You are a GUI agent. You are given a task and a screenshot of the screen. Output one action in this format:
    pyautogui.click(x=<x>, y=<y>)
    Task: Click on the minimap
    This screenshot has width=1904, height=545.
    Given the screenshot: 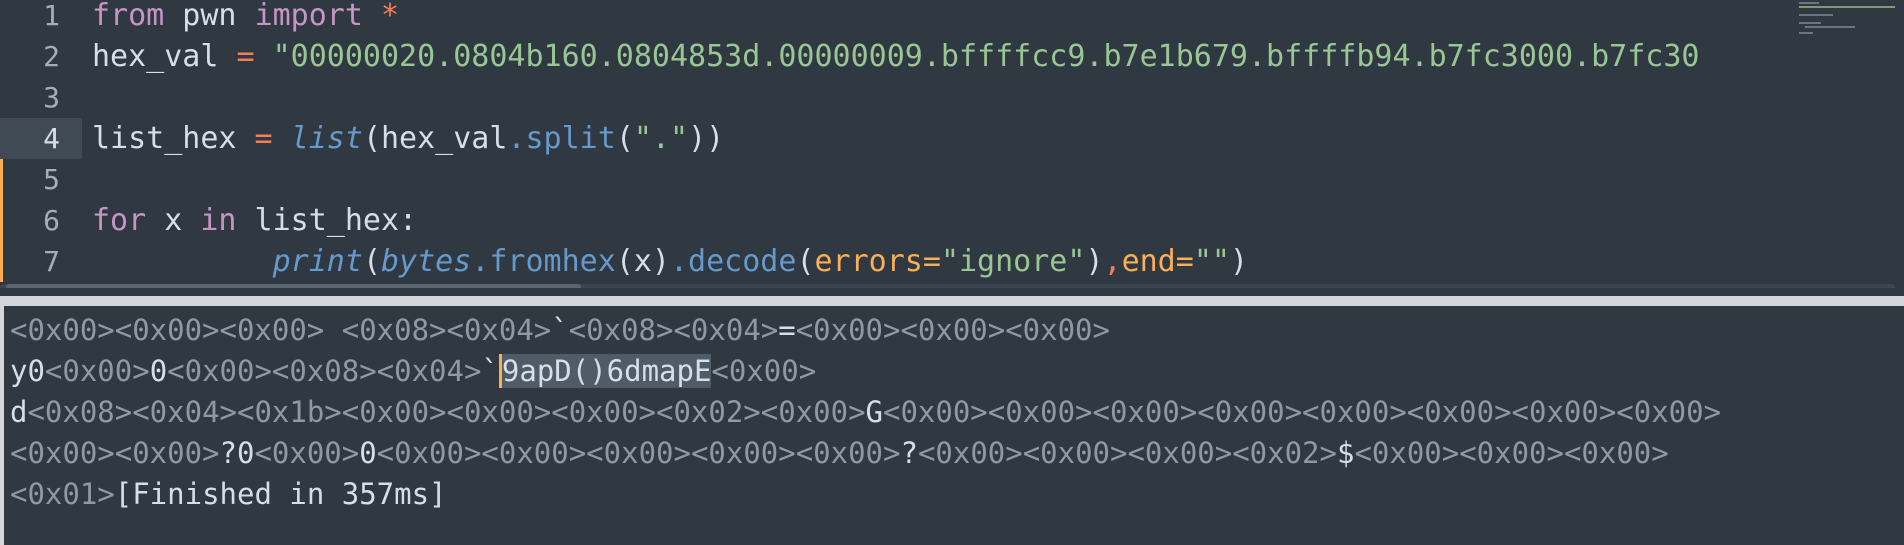 What is the action you would take?
    pyautogui.click(x=1849, y=144)
    